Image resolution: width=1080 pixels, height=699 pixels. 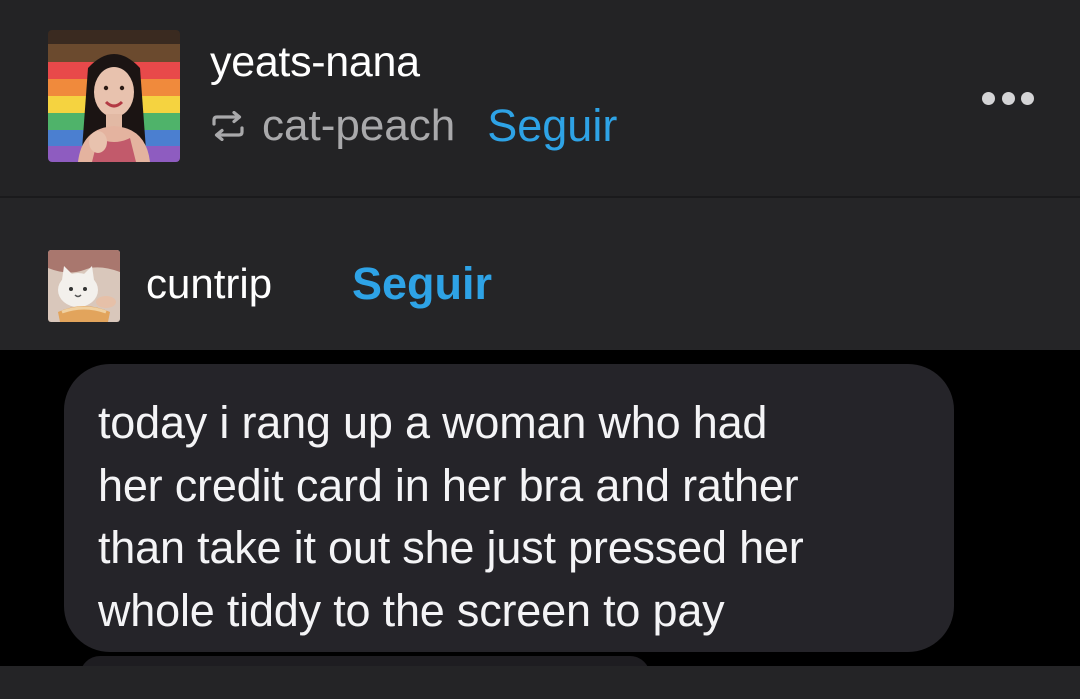 I want to click on poster-avatar, so click(x=114, y=96).